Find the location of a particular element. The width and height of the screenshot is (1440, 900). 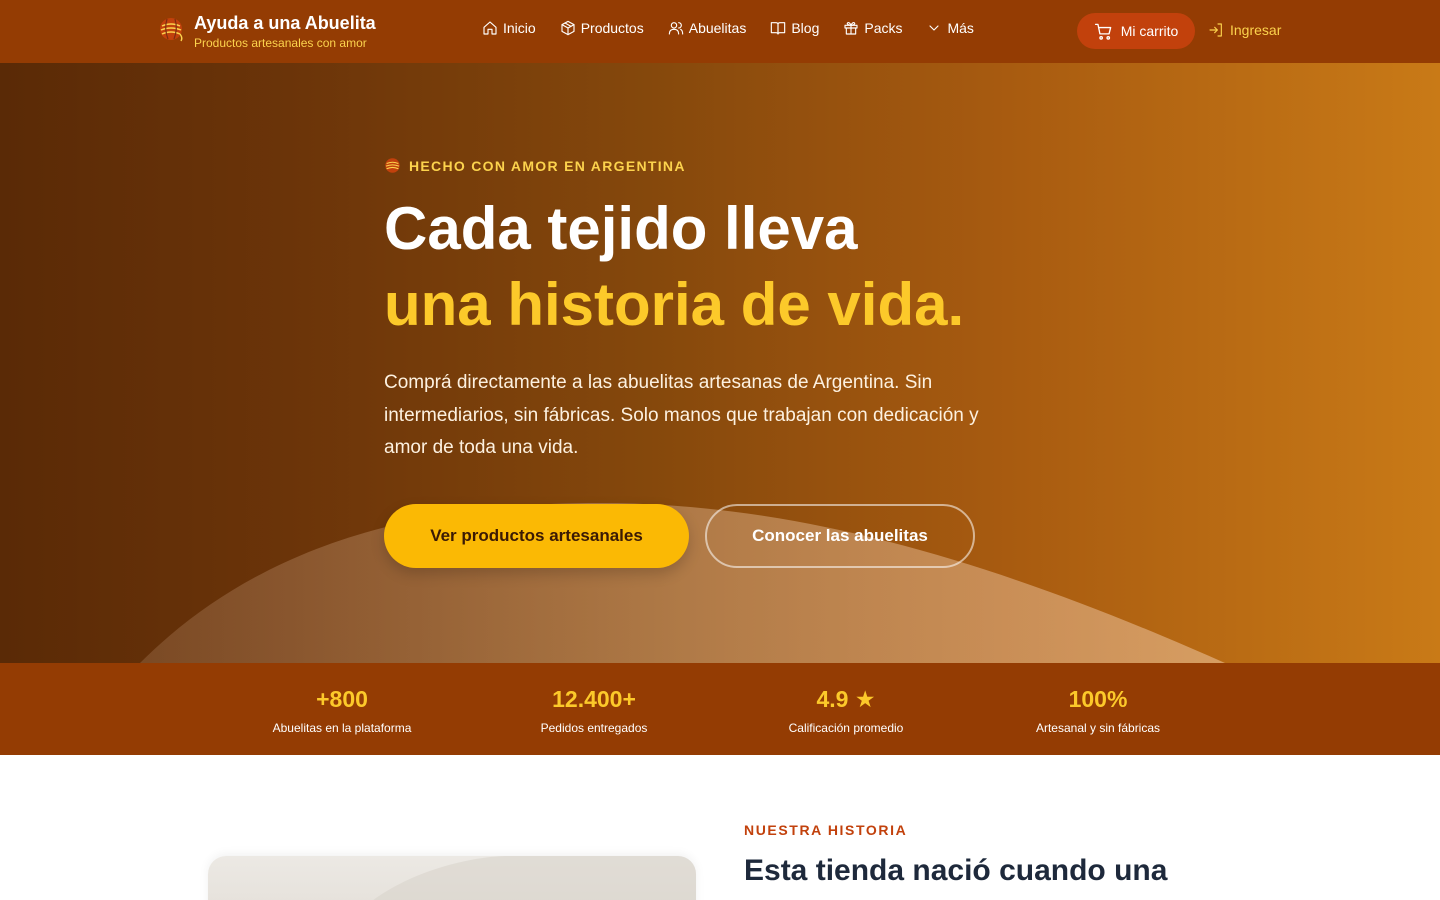

hero-eyebrow: HECHO CON AMOR EN ARGENTINA is located at coordinates (535, 165).